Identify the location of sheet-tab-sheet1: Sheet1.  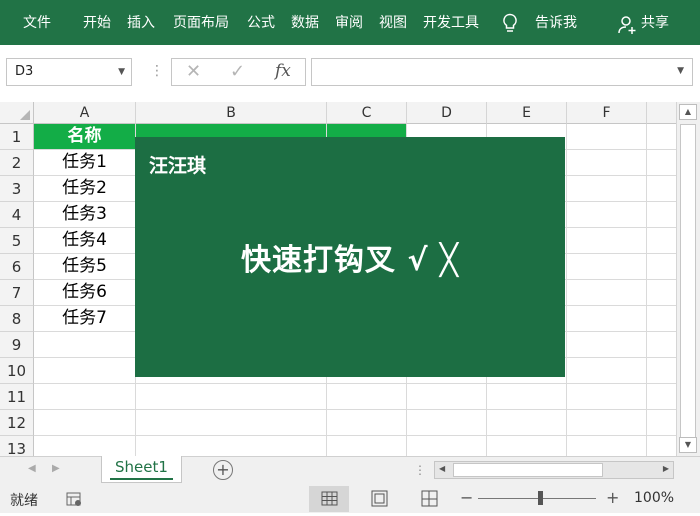
(141, 469).